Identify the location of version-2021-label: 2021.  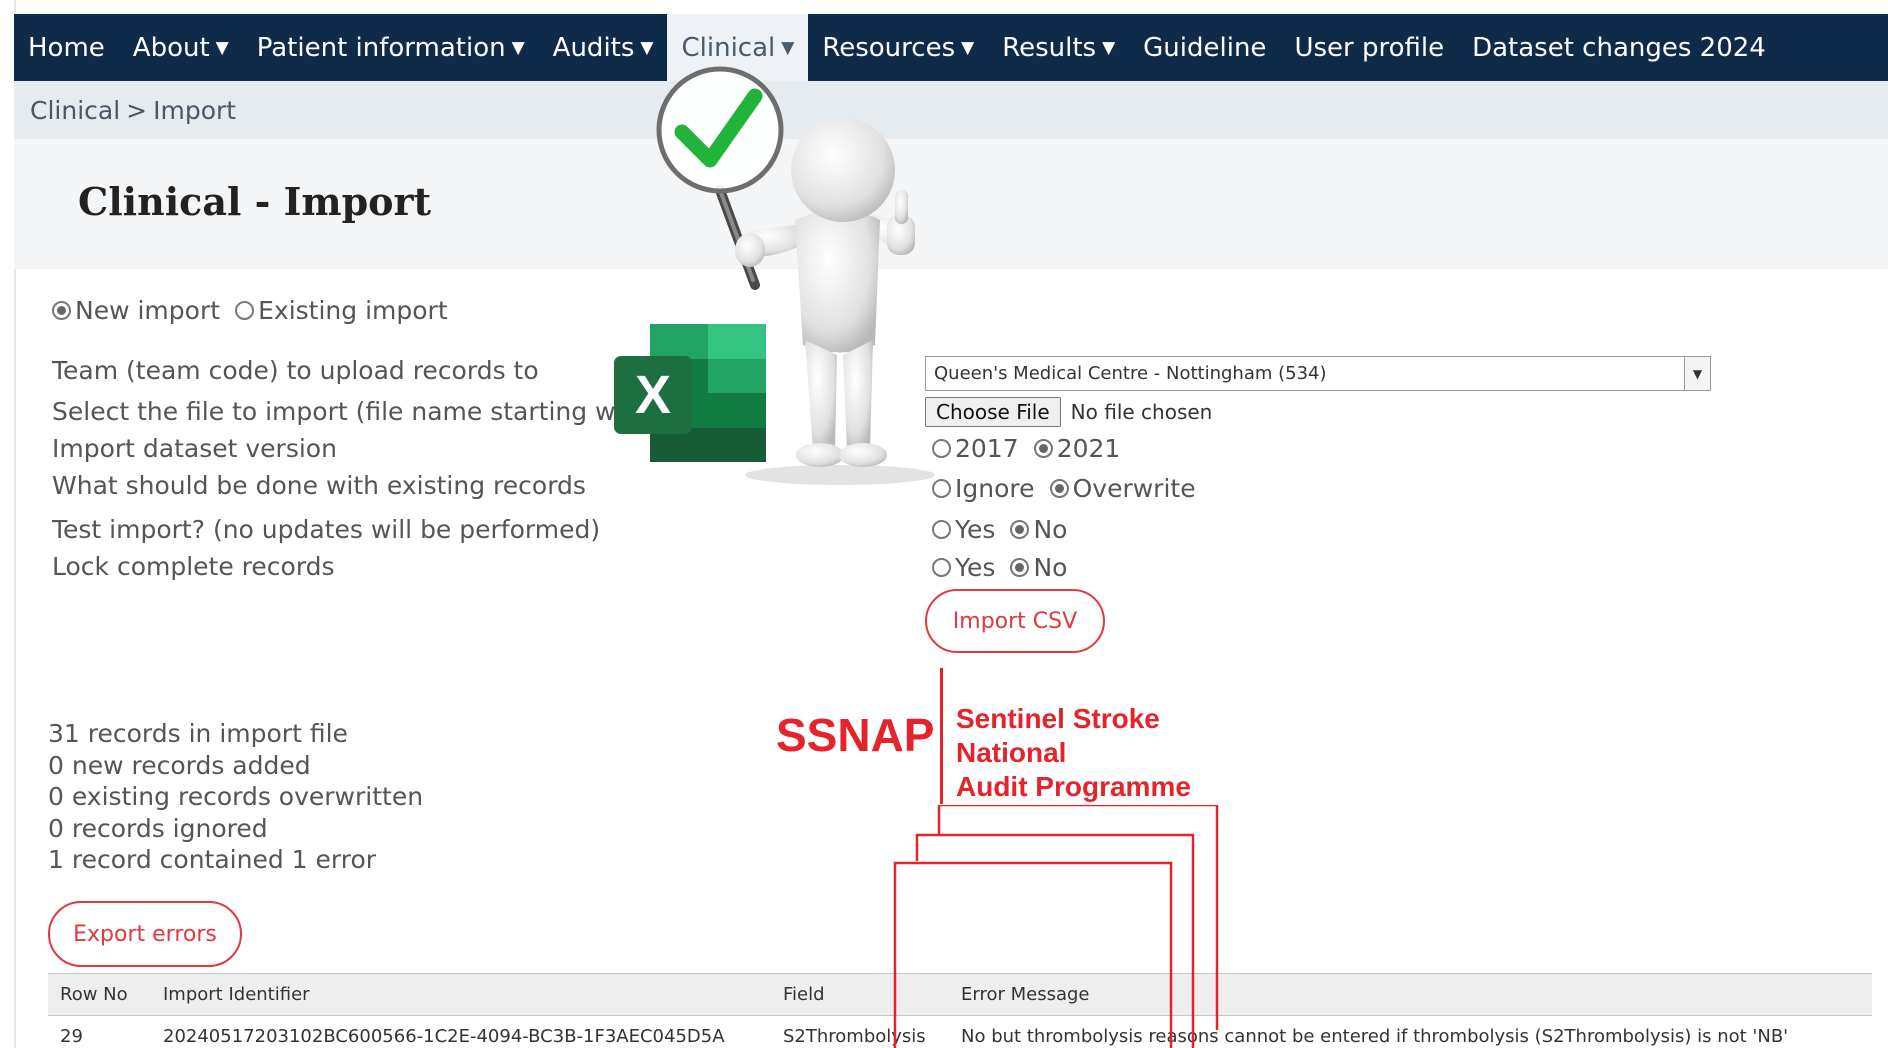
(1088, 448).